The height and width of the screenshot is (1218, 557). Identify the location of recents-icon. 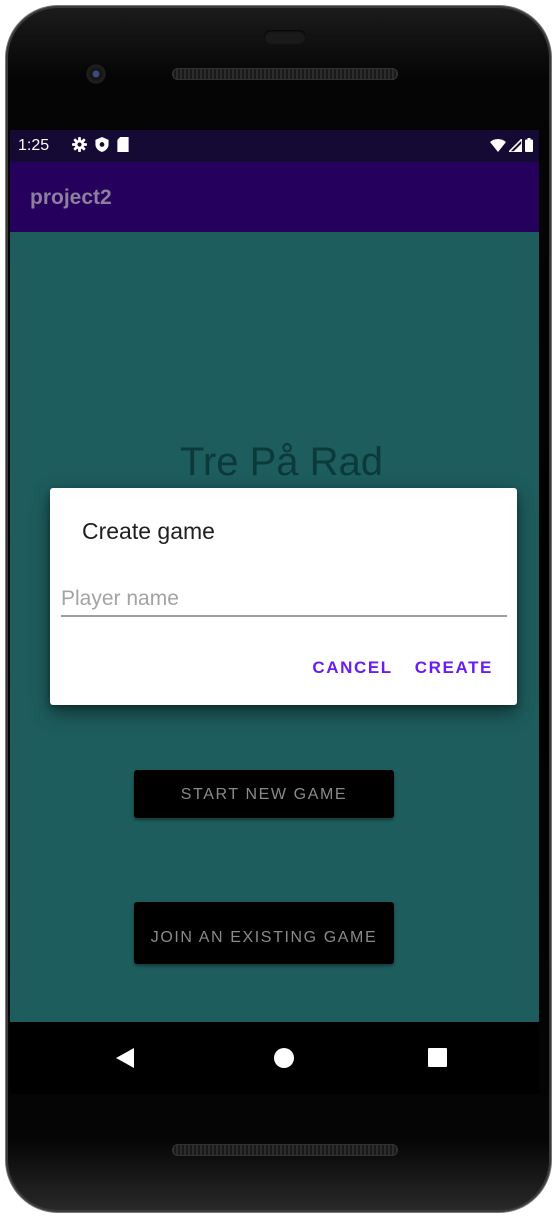
(437, 1057).